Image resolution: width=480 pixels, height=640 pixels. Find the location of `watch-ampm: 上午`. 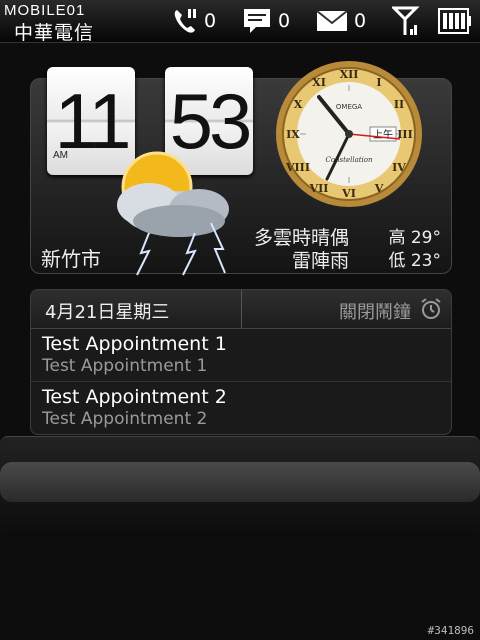

watch-ampm: 上午 is located at coordinates (383, 134).